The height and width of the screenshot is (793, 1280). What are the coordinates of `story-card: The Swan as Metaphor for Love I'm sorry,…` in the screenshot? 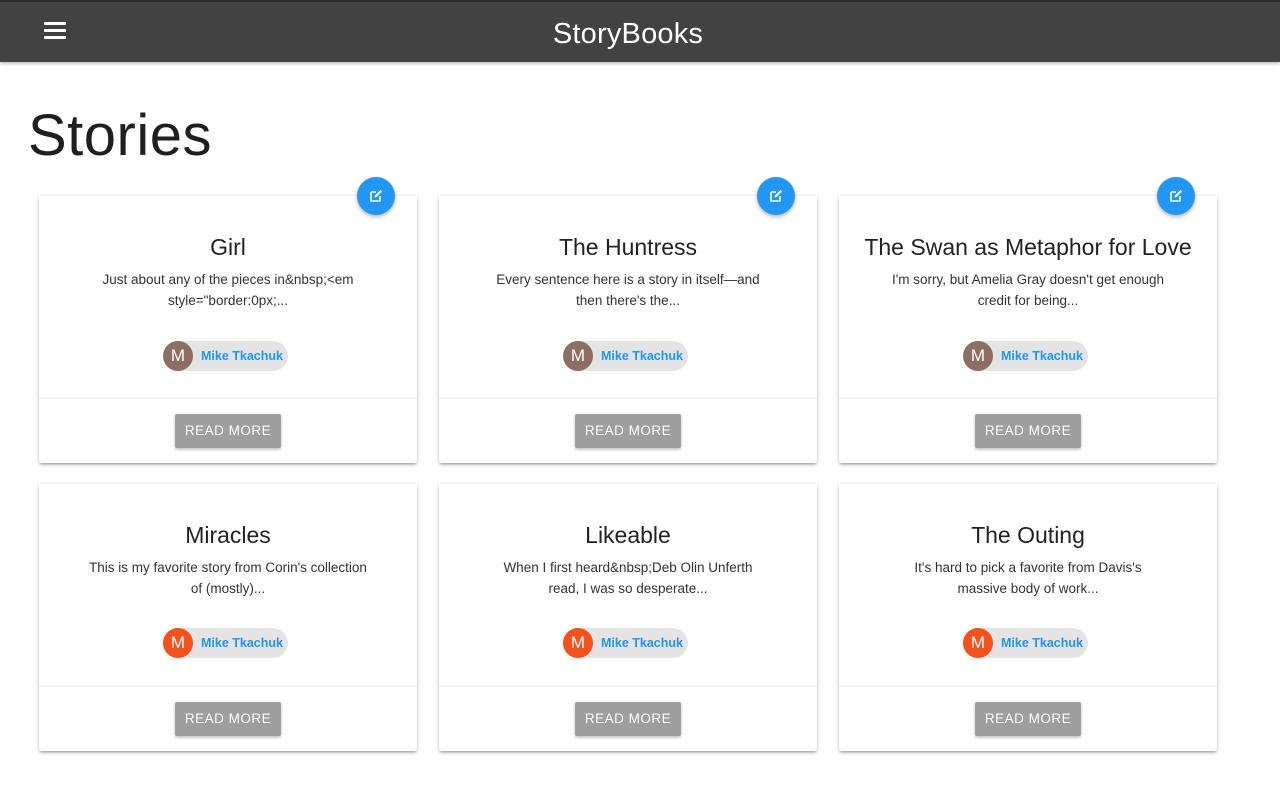 It's located at (1028, 329).